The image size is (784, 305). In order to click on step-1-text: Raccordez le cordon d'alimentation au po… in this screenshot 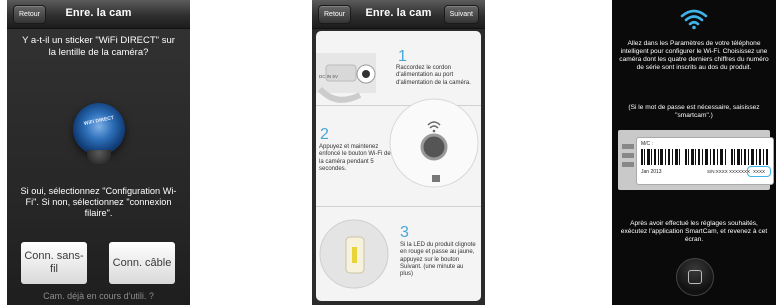, I will do `click(433, 75)`.